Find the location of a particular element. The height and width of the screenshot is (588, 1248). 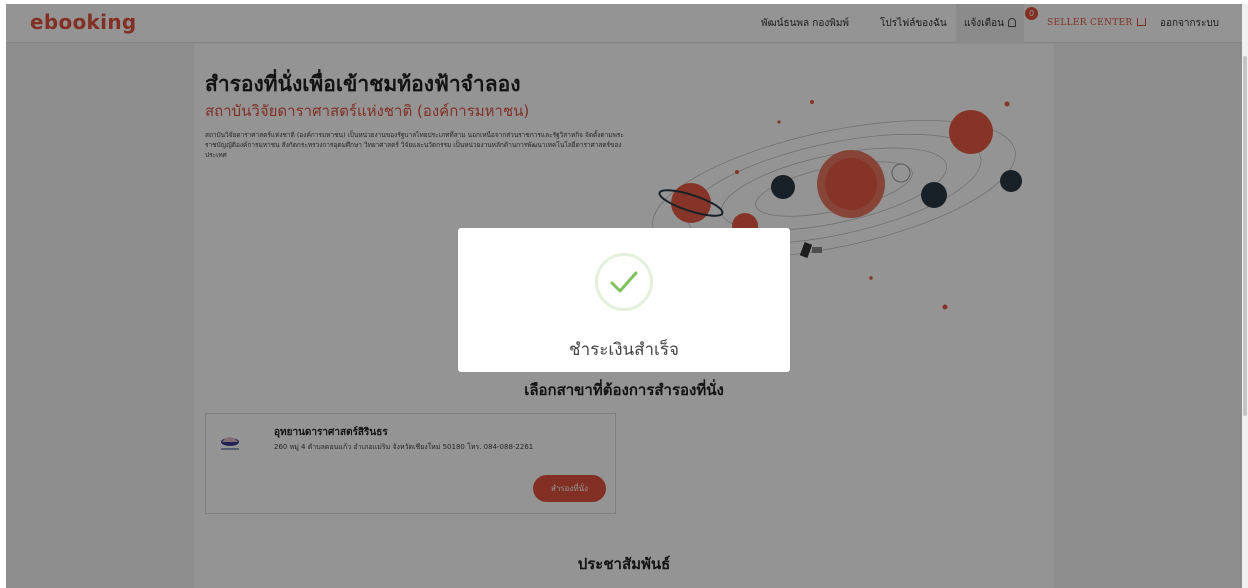

checkmark-icon is located at coordinates (624, 282).